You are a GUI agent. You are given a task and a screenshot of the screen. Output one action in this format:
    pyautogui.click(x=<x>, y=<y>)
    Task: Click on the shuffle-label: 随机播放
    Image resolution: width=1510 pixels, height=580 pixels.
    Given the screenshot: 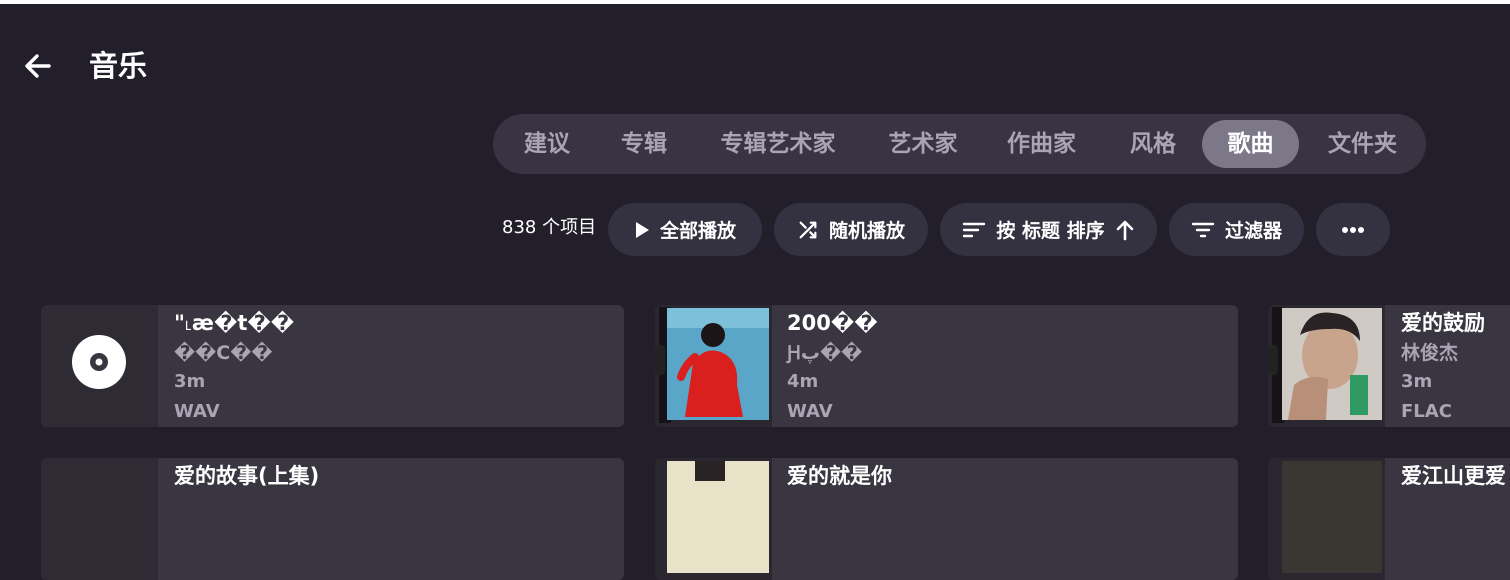 What is the action you would take?
    pyautogui.click(x=866, y=231)
    